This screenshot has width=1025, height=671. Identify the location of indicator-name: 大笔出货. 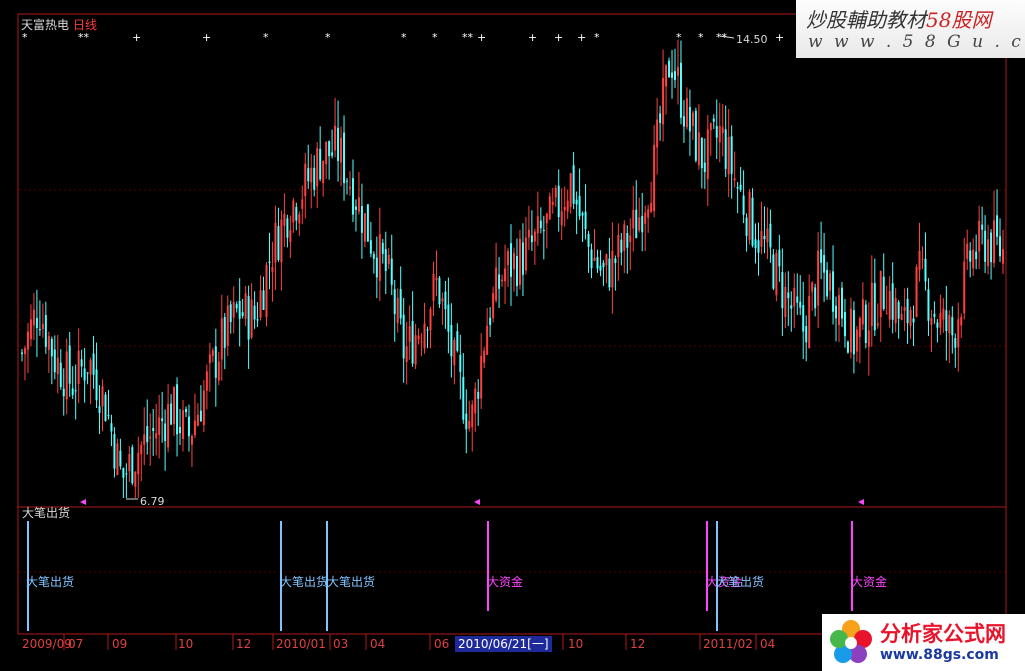
(46, 513).